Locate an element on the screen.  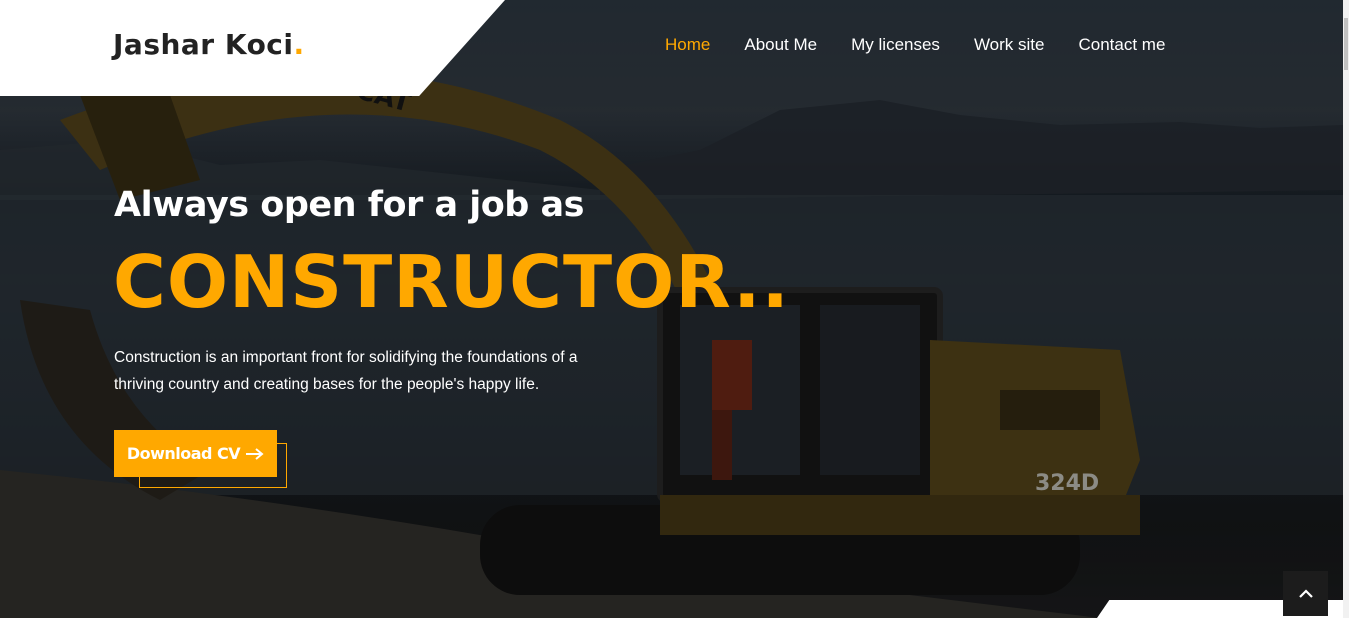
hero-role-title: CONSTRUCTOR.. is located at coordinates (451, 282).